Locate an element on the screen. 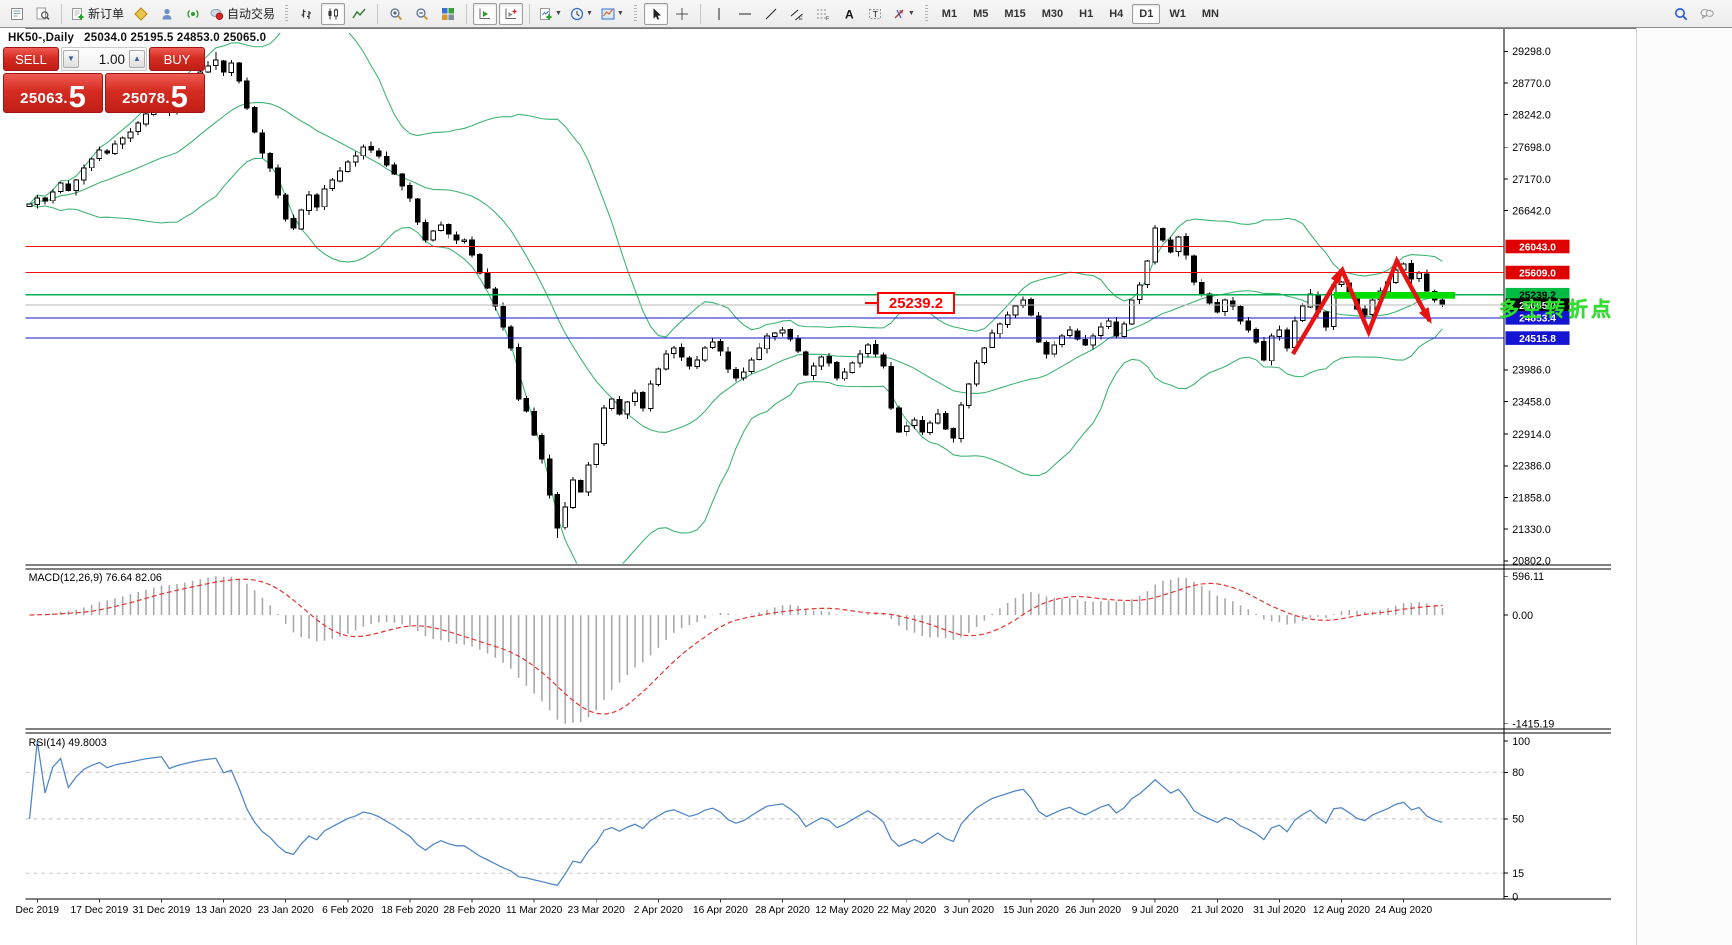 This screenshot has height=945, width=1732. price-tick-label: 22914.0 is located at coordinates (1531, 435).